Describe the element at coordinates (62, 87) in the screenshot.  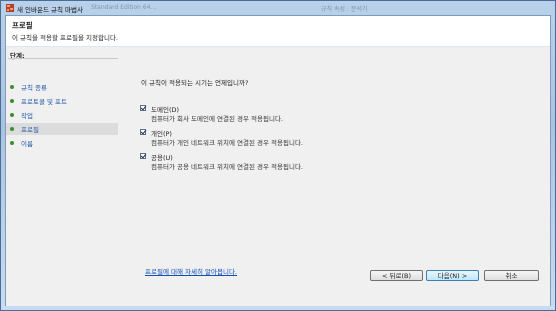
I see `step-rule-type: 규칙 종류` at that location.